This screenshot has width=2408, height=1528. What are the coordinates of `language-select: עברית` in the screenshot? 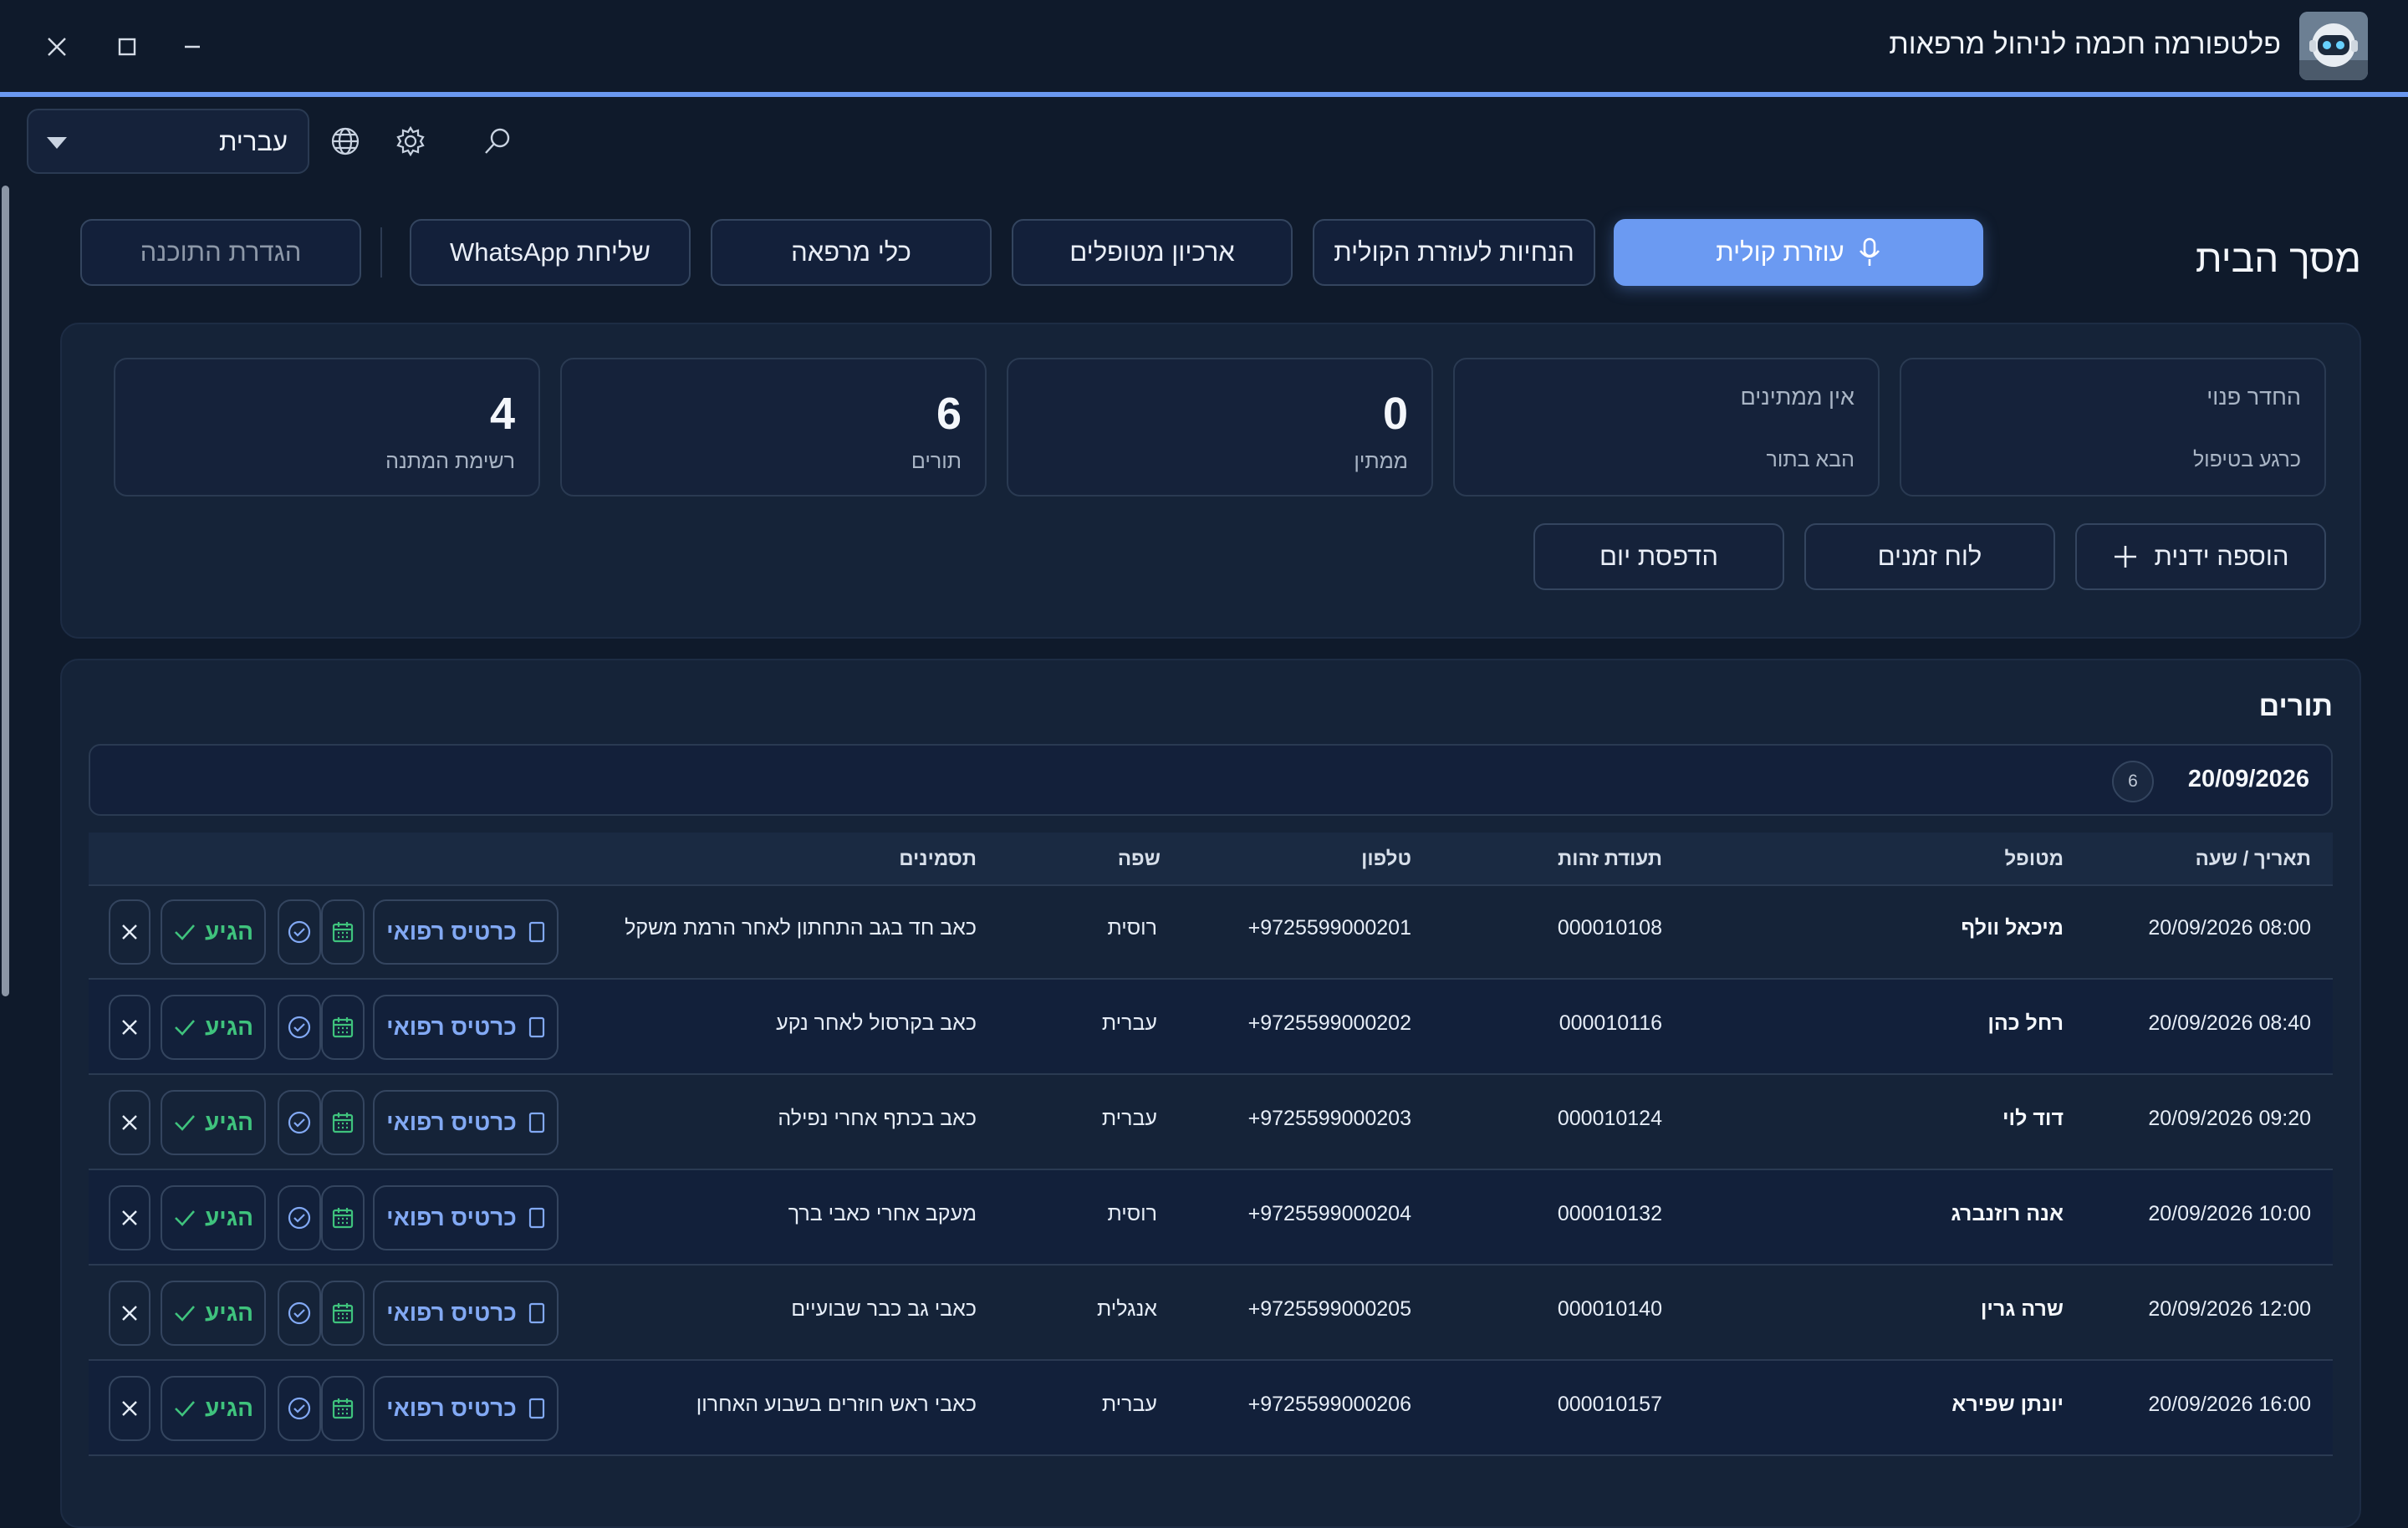 It's located at (168, 141).